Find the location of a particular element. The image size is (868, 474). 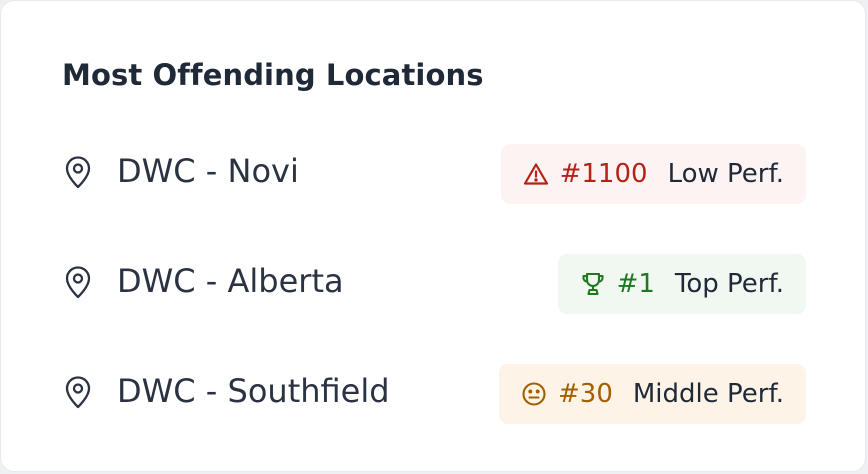

performance-label: Top Perf. is located at coordinates (729, 284).